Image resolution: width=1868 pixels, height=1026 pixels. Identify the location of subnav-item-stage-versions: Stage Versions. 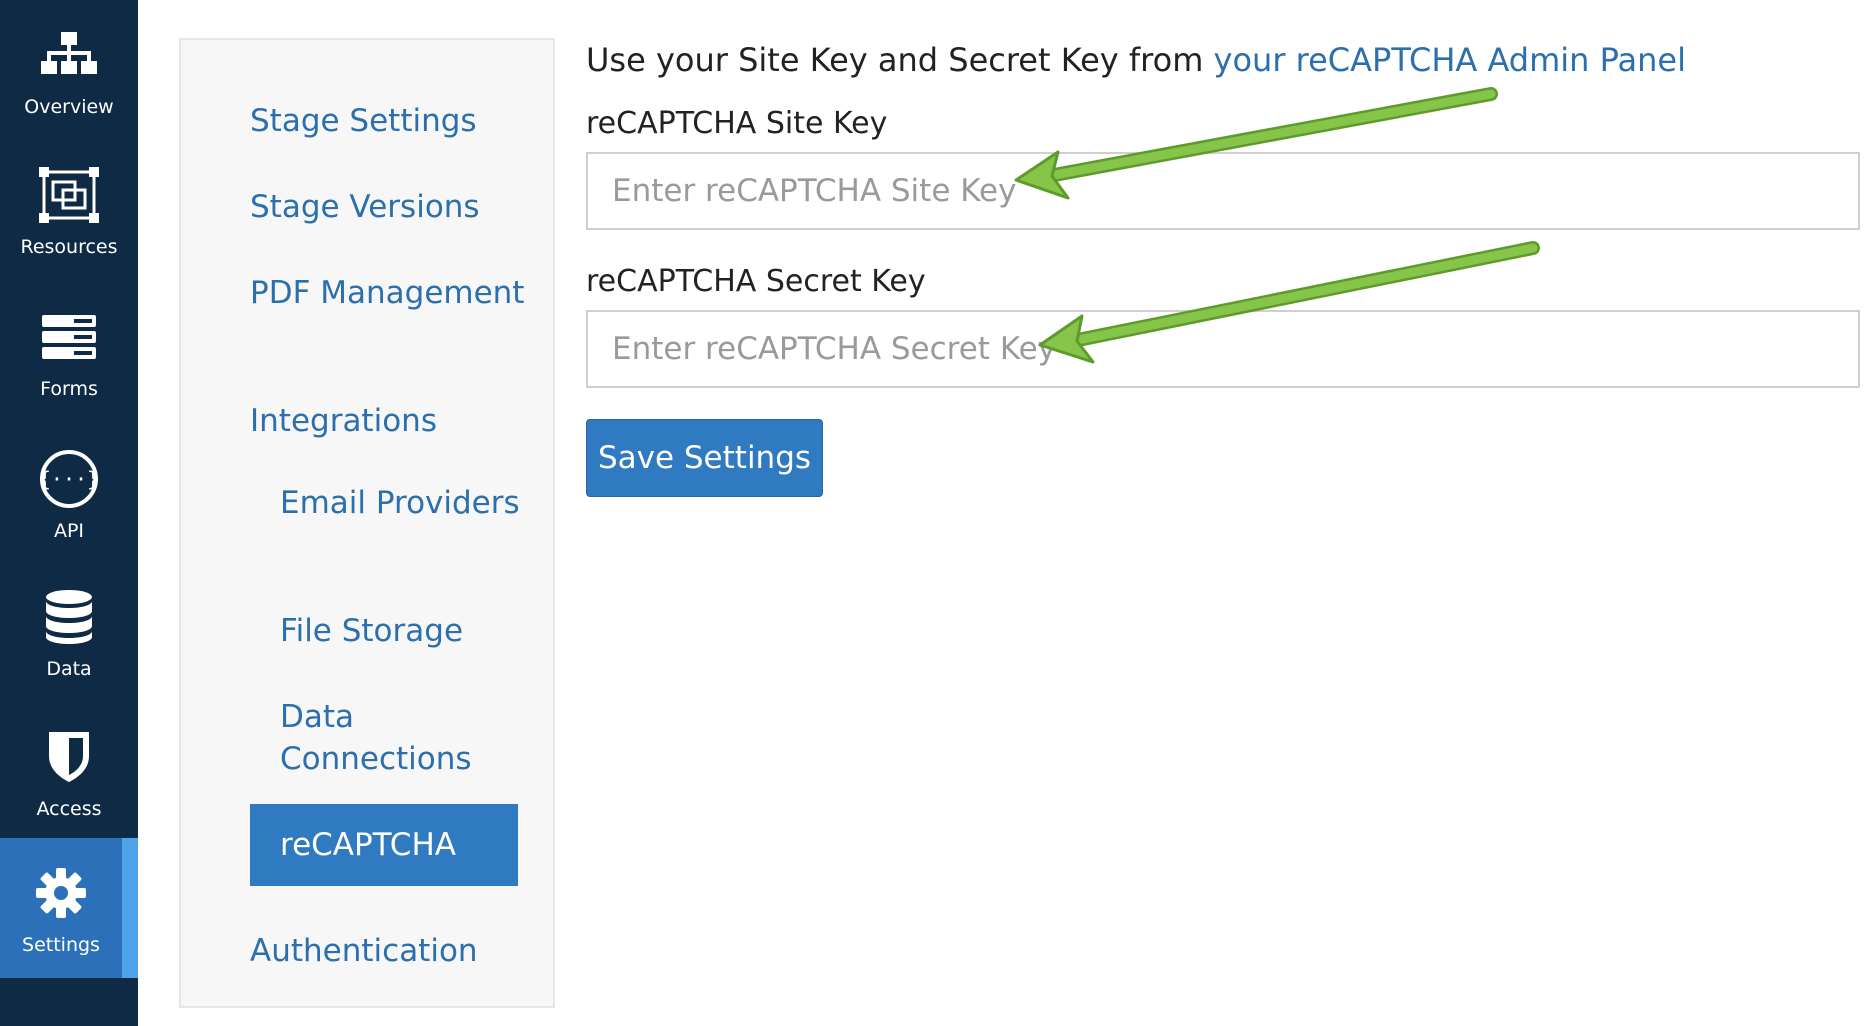
(390, 207).